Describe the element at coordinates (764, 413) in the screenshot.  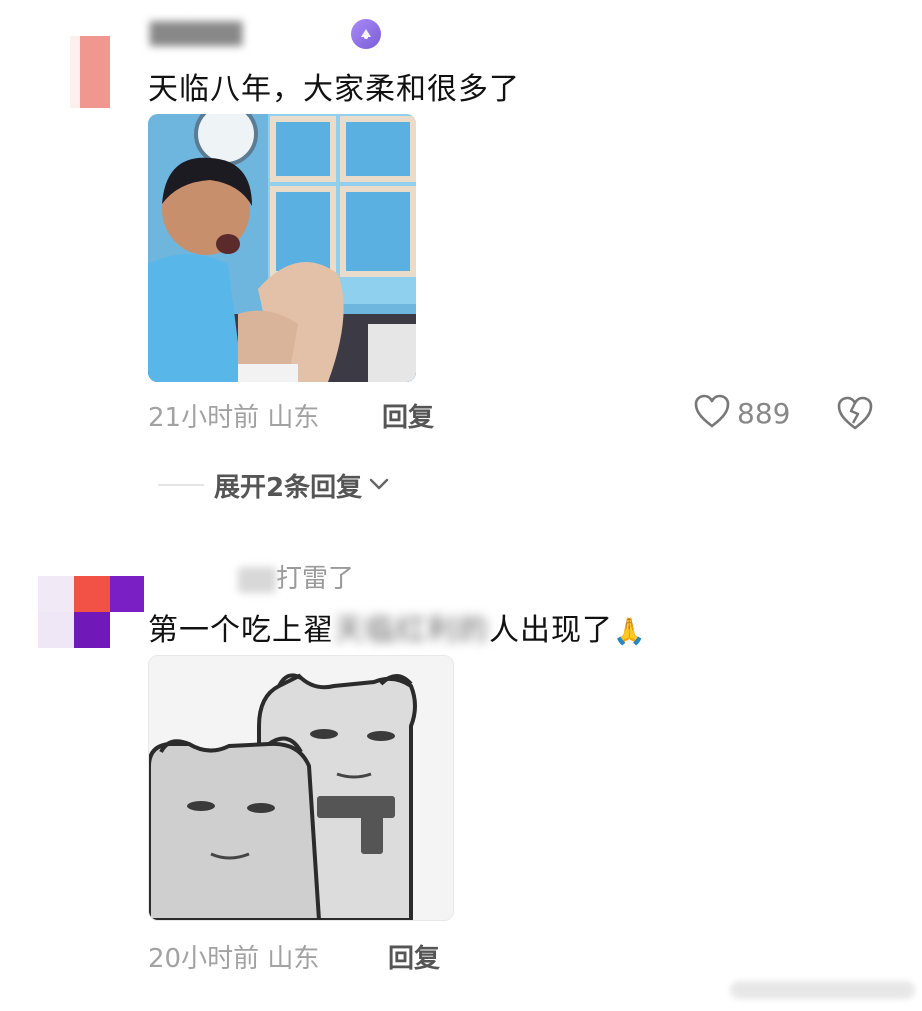
I see `like-count: 889` at that location.